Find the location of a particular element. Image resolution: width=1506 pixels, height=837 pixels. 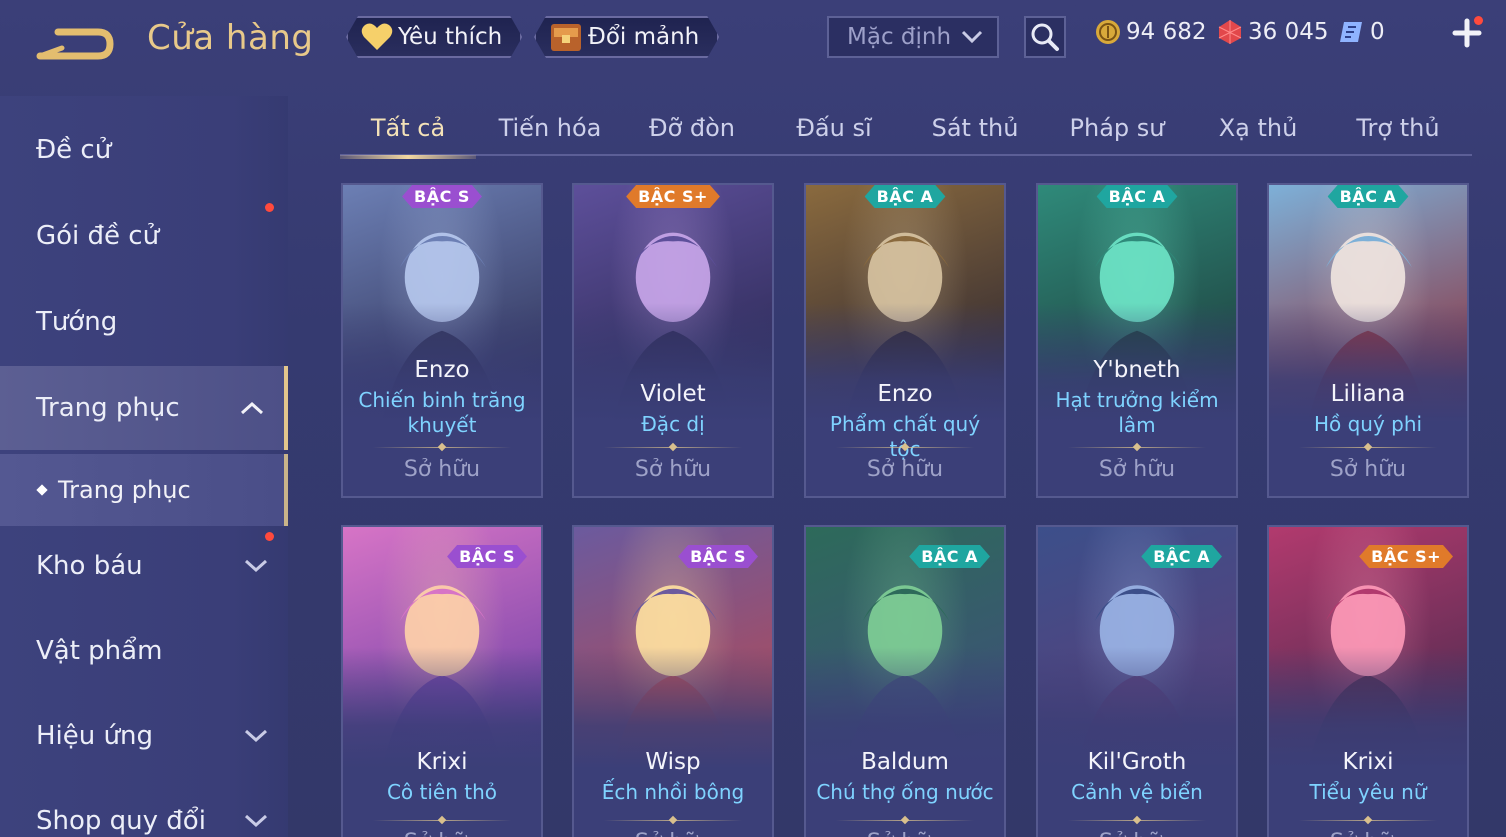

hero-name: Enzo is located at coordinates (442, 370).